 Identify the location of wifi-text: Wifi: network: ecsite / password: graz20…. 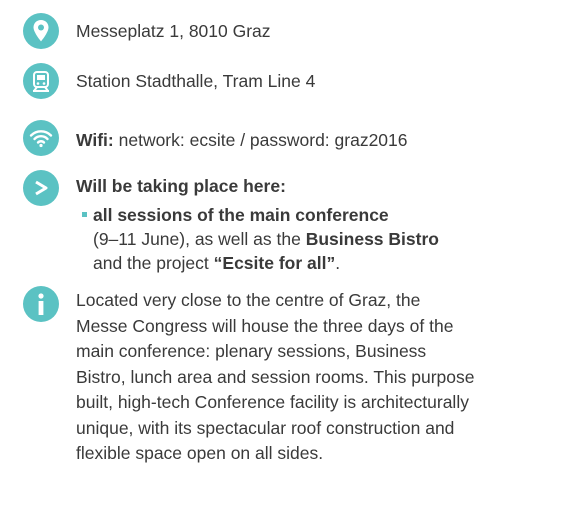
(308, 140).